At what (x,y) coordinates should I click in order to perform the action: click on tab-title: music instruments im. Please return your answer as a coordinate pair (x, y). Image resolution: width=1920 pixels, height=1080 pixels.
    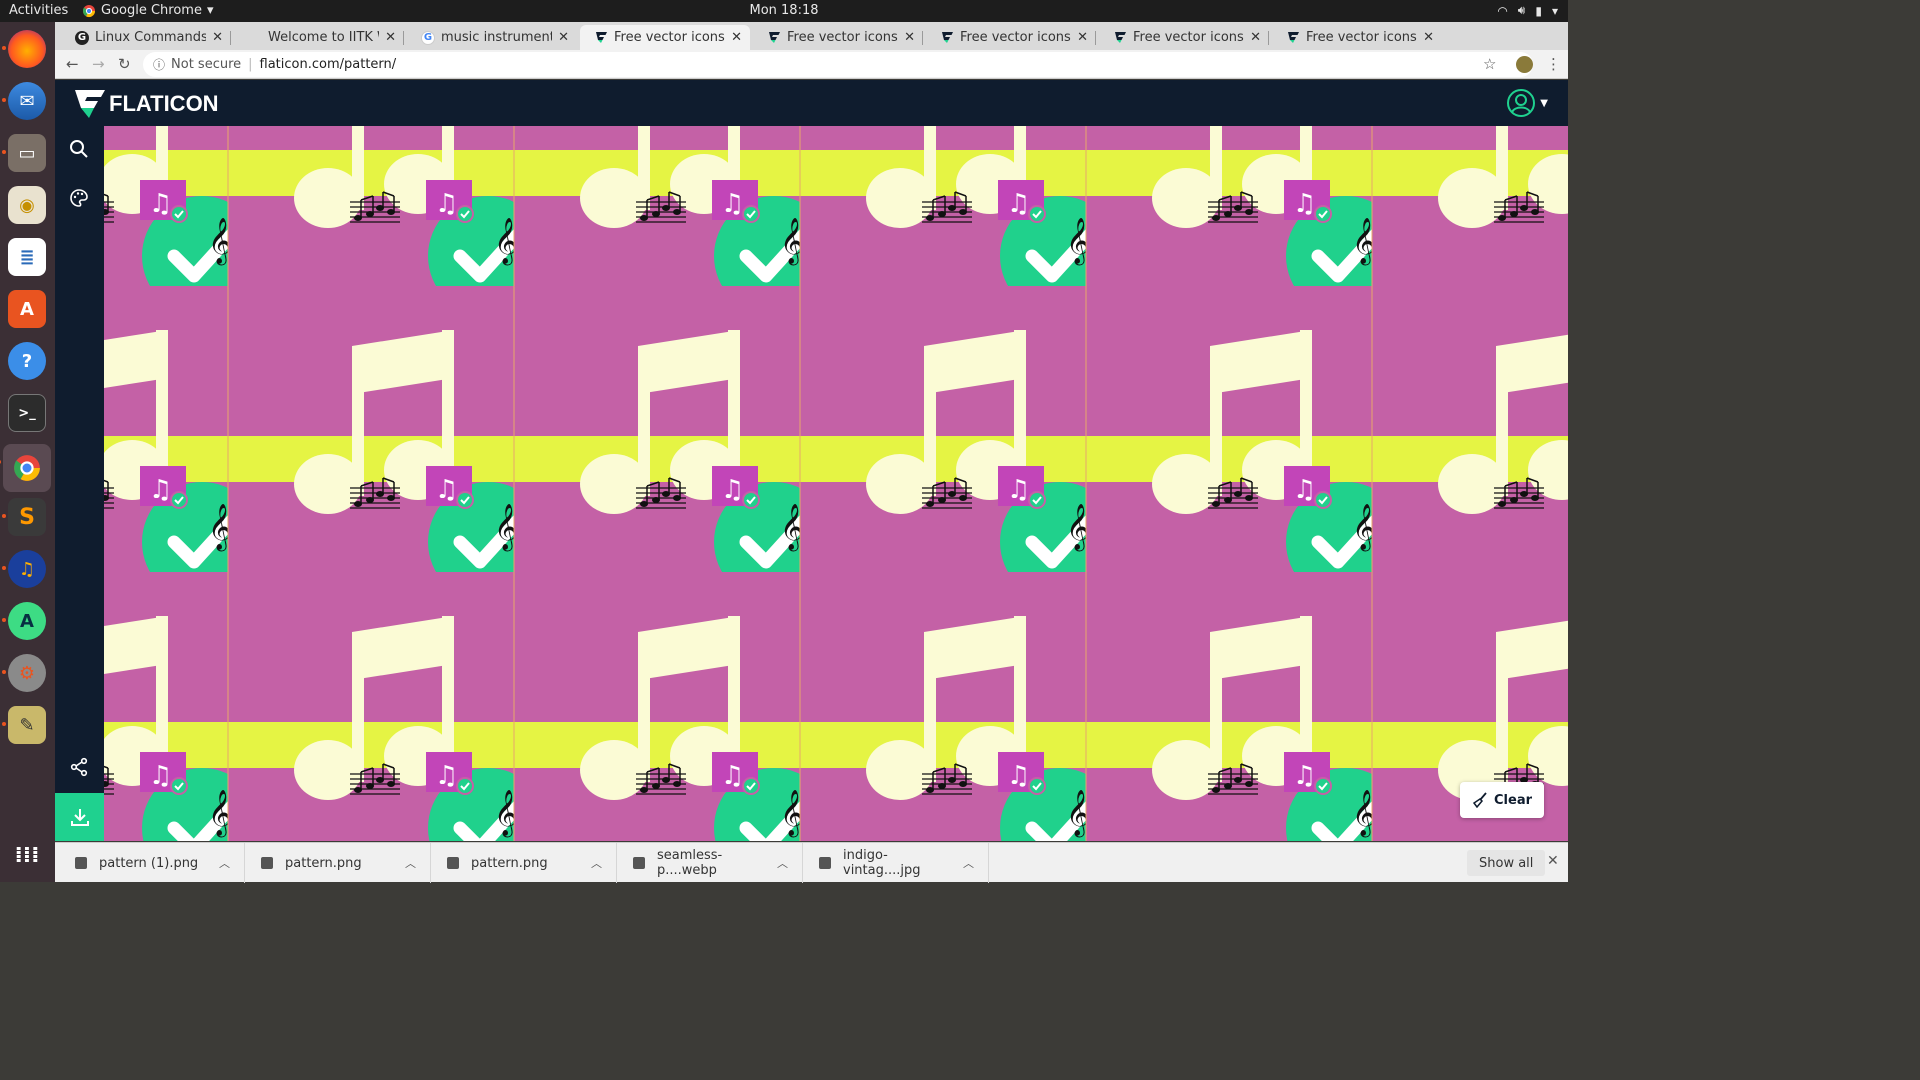
    Looking at the image, I should click on (496, 37).